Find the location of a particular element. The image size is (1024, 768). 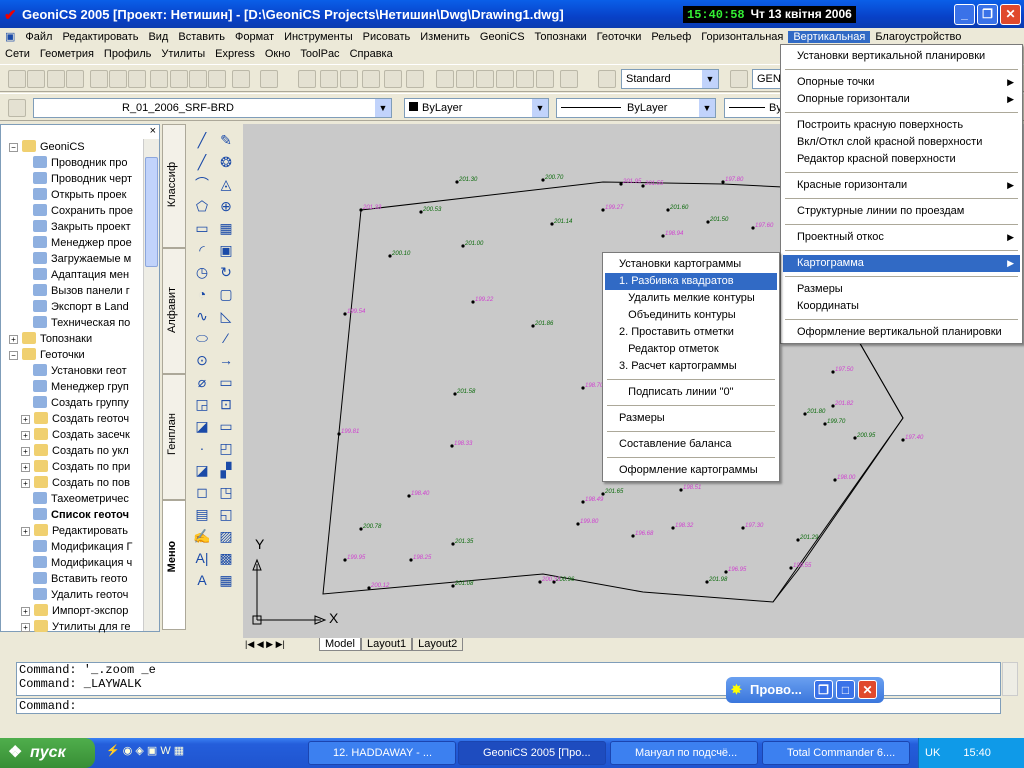

menu-10: Геоточки is located at coordinates (619, 37).